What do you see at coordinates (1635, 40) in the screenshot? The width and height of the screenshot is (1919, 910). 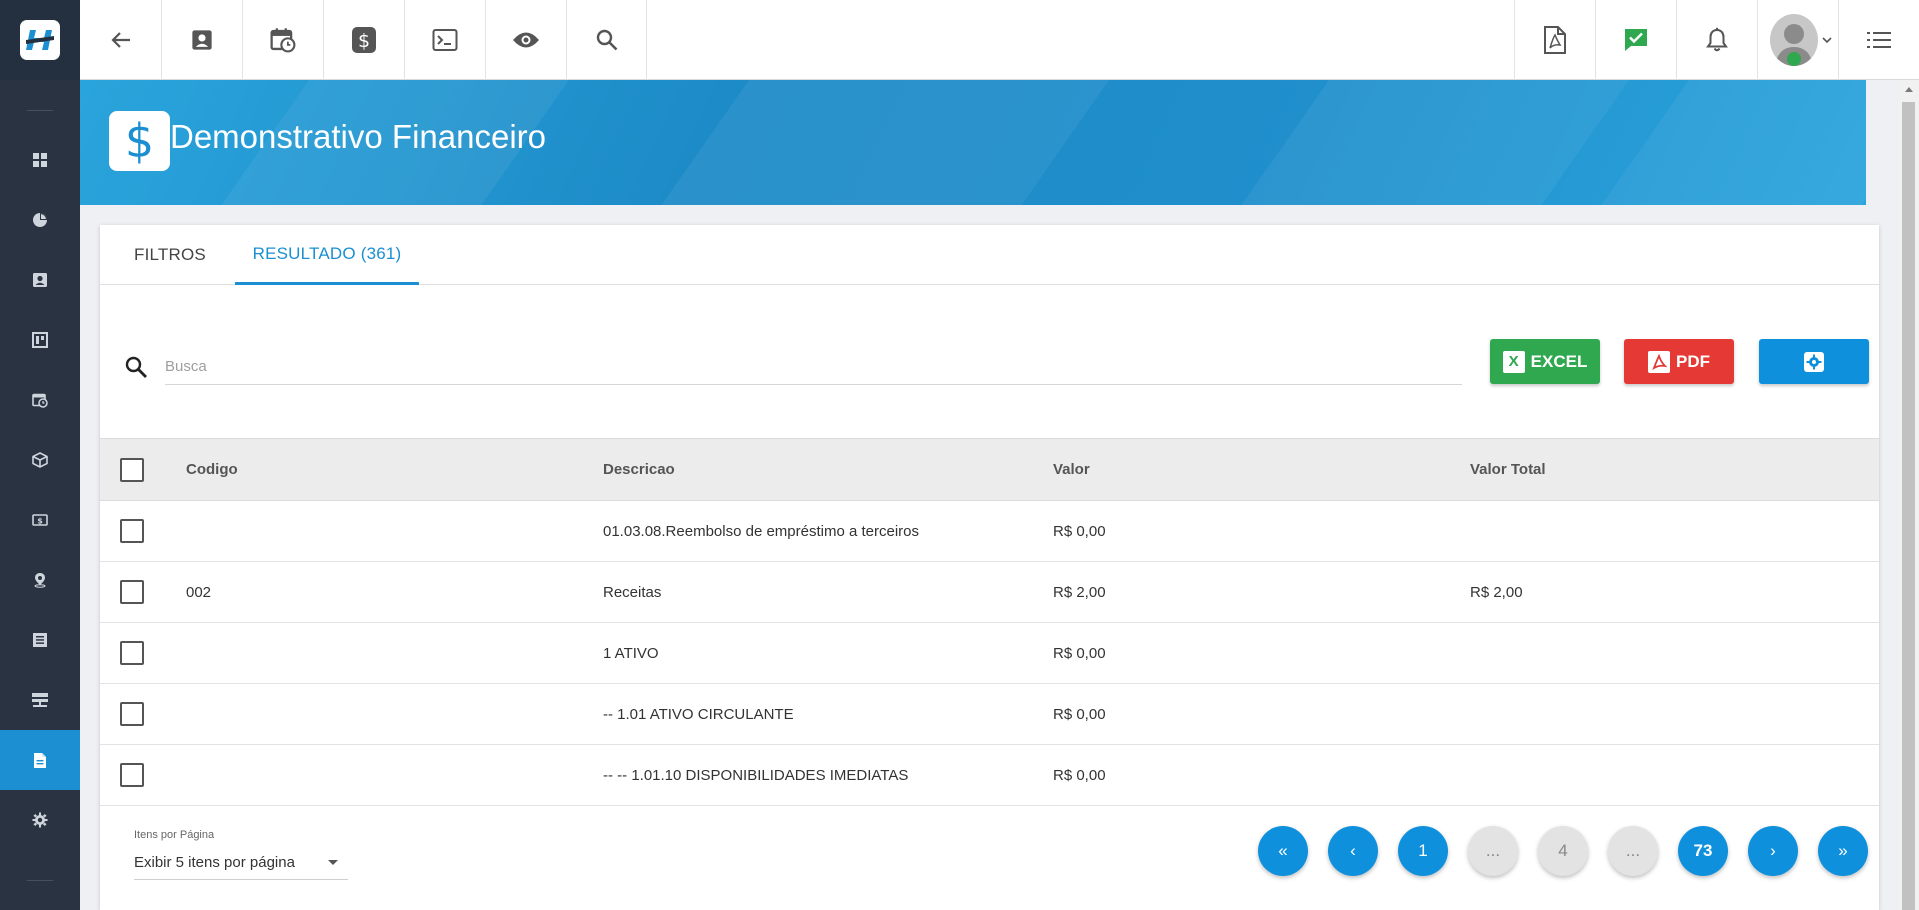 I see `messages-button` at bounding box center [1635, 40].